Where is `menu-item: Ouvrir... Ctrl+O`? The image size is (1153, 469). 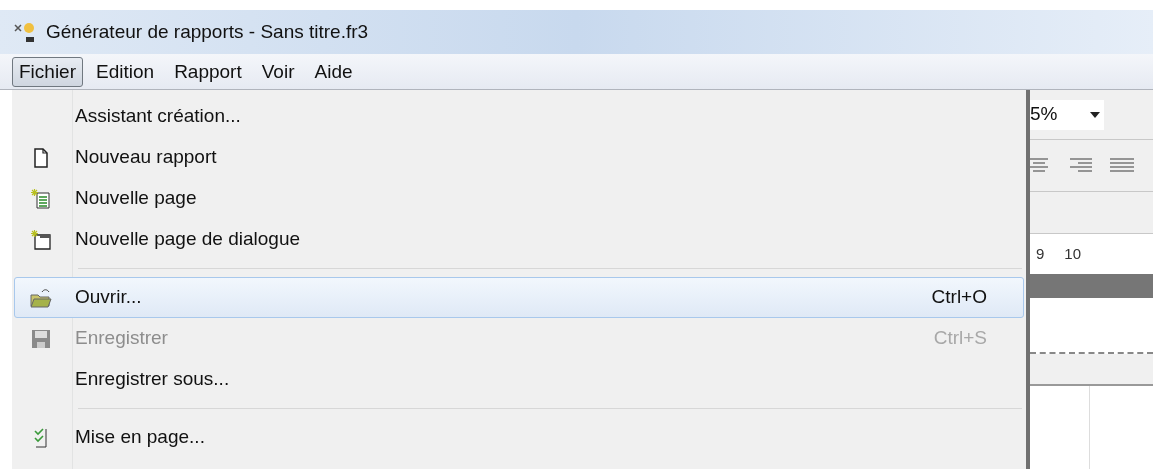
menu-item: Ouvrir... Ctrl+O is located at coordinates (519, 297).